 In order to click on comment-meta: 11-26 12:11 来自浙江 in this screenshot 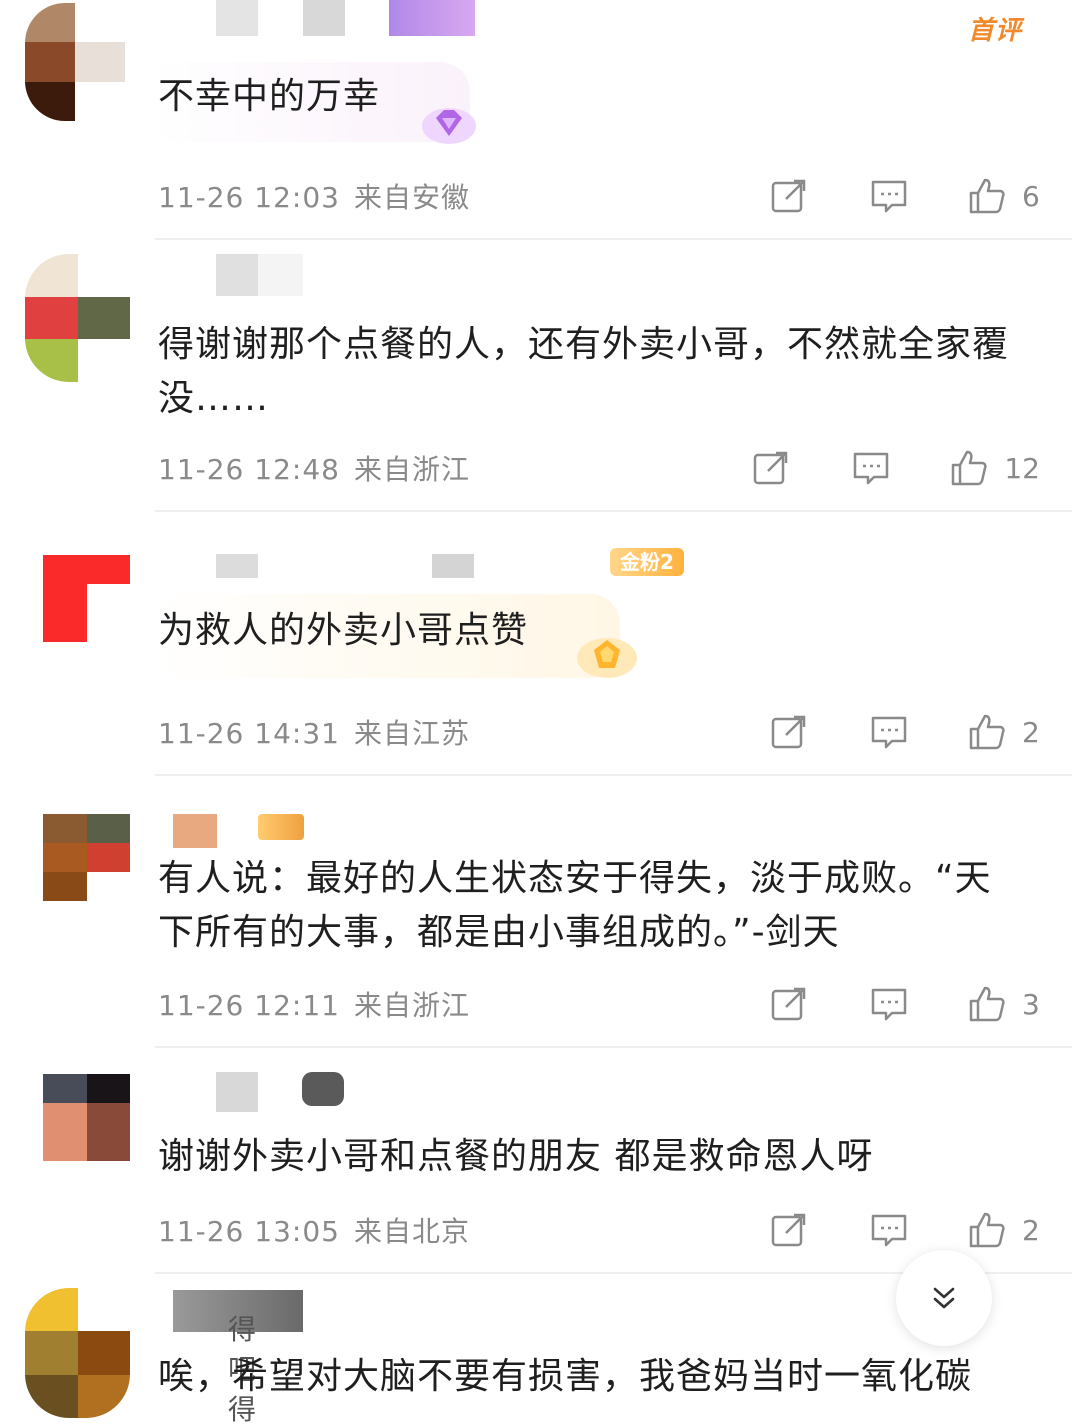, I will do `click(314, 1004)`.